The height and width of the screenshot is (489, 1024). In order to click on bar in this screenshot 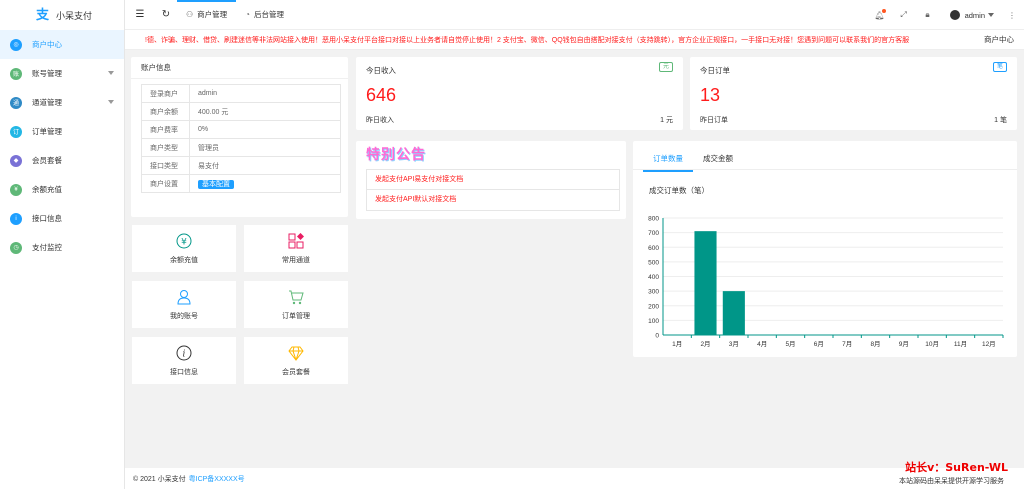, I will do `click(705, 283)`.